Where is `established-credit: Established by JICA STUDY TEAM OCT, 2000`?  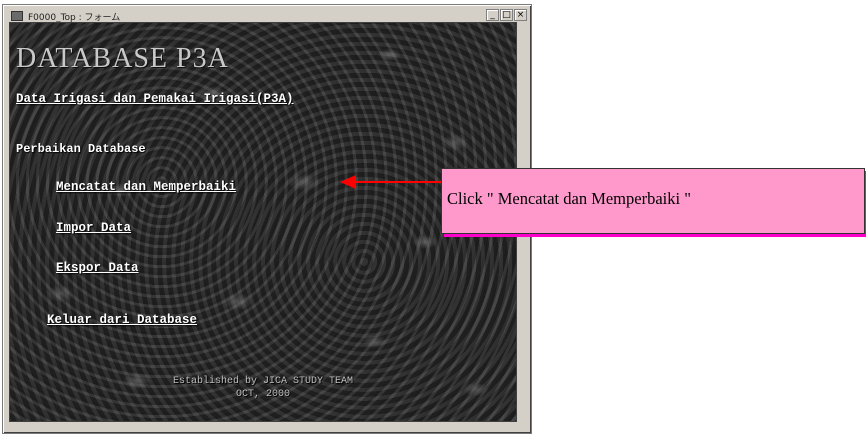
established-credit: Established by JICA STUDY TEAM OCT, 2000 is located at coordinates (263, 388).